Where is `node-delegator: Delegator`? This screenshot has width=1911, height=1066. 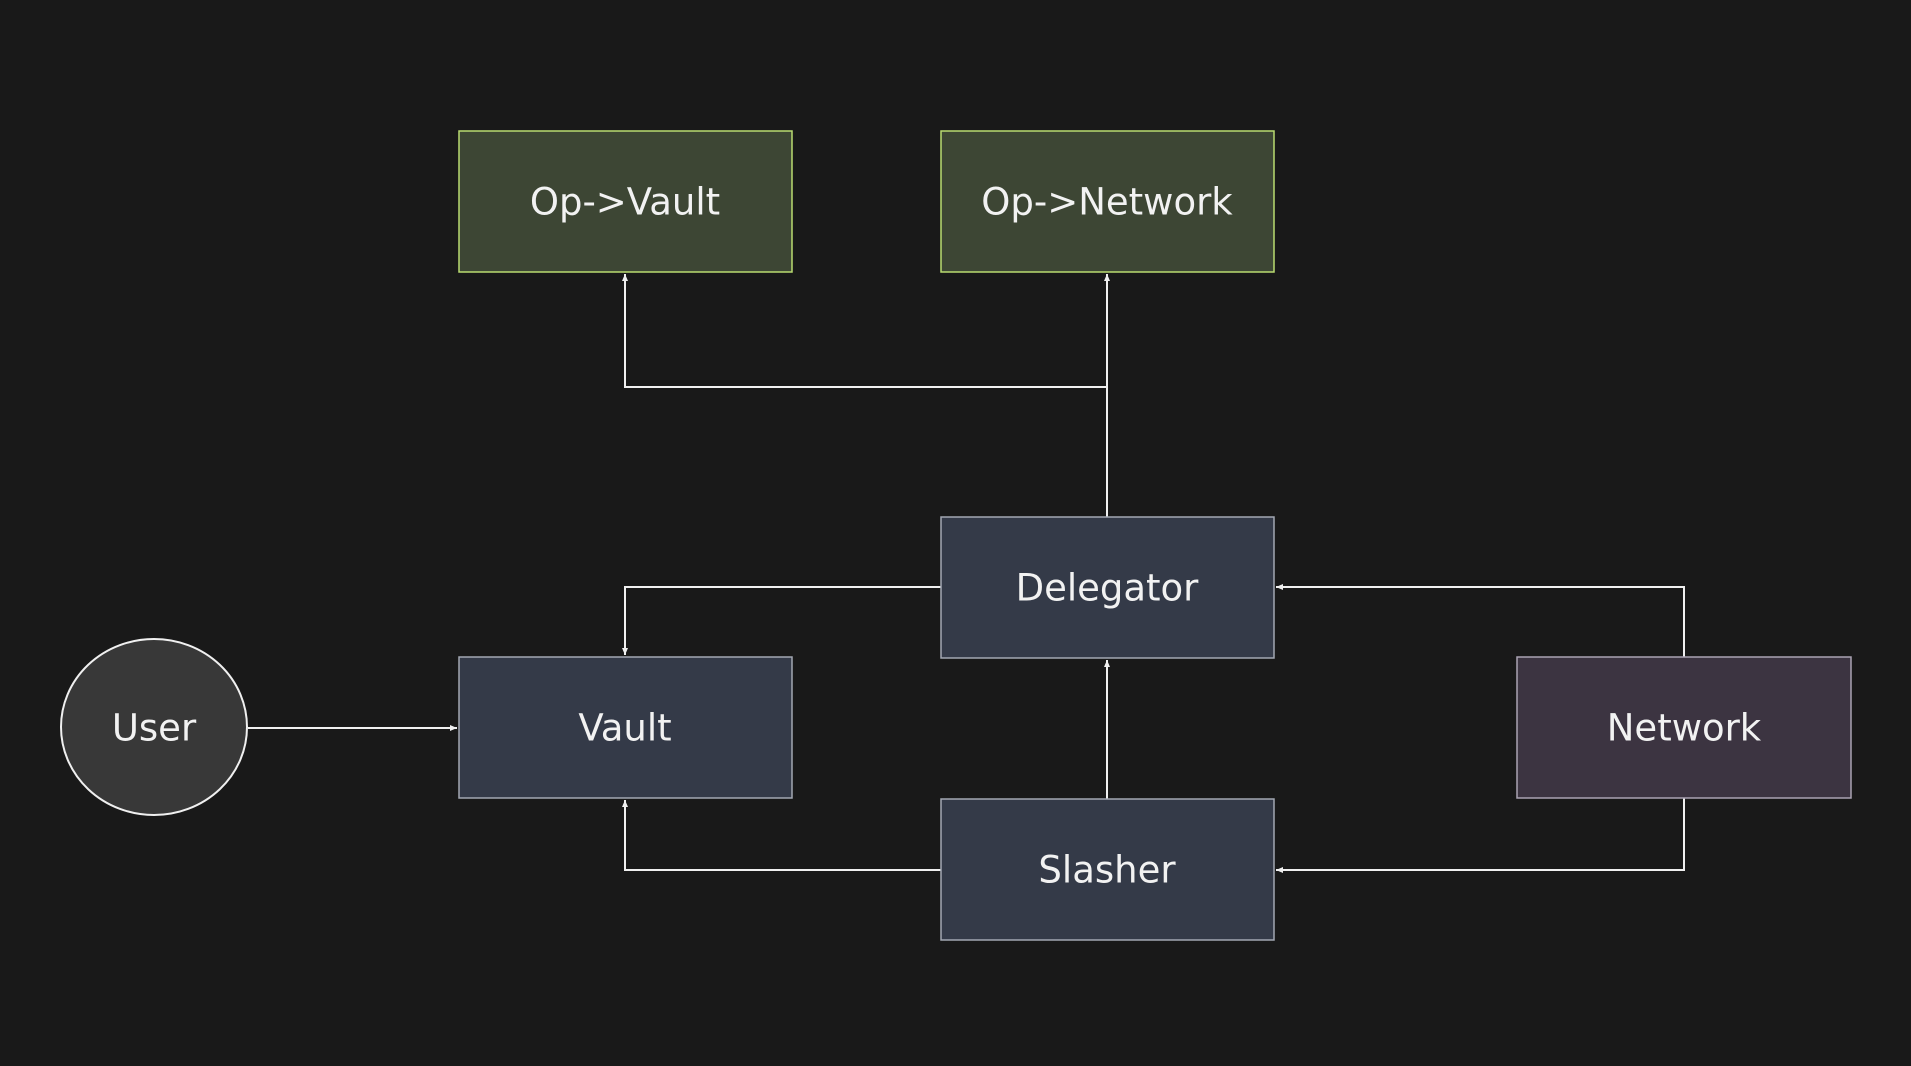 node-delegator: Delegator is located at coordinates (1107, 587).